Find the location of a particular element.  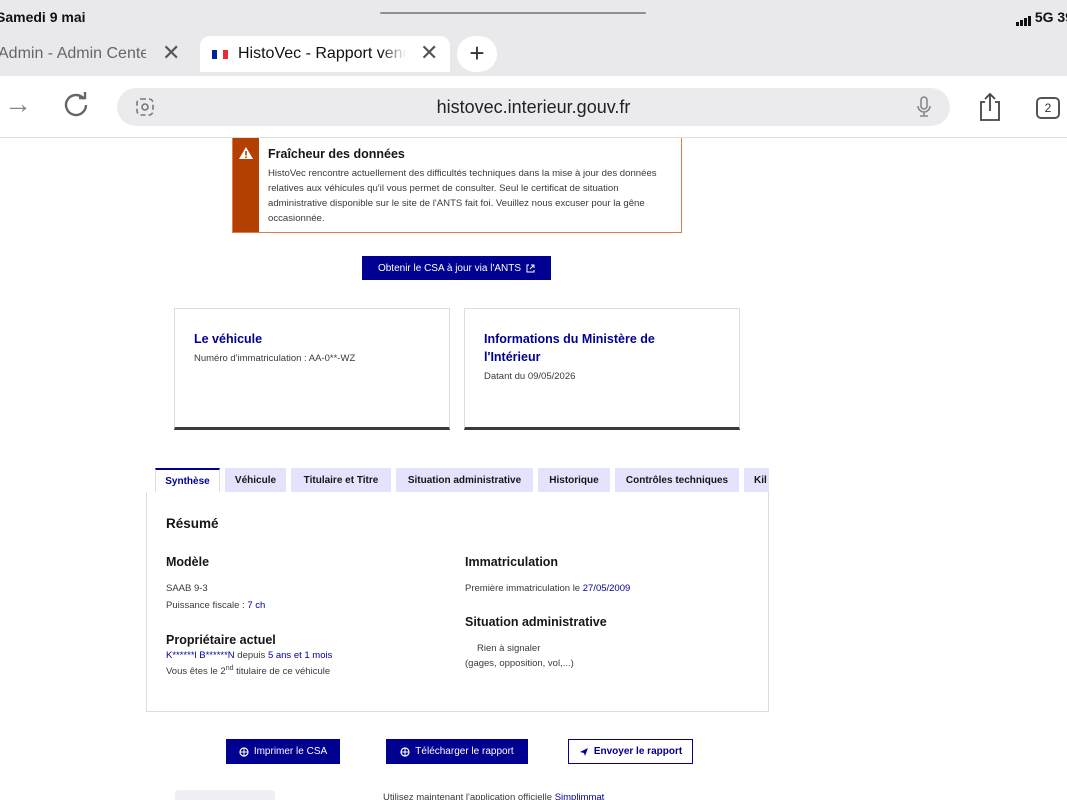

download-icon is located at coordinates (405, 751).